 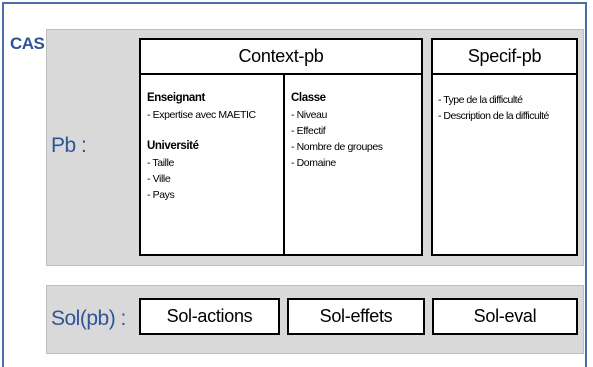 I want to click on specif-item: - Type de la difficulté, so click(x=480, y=100).